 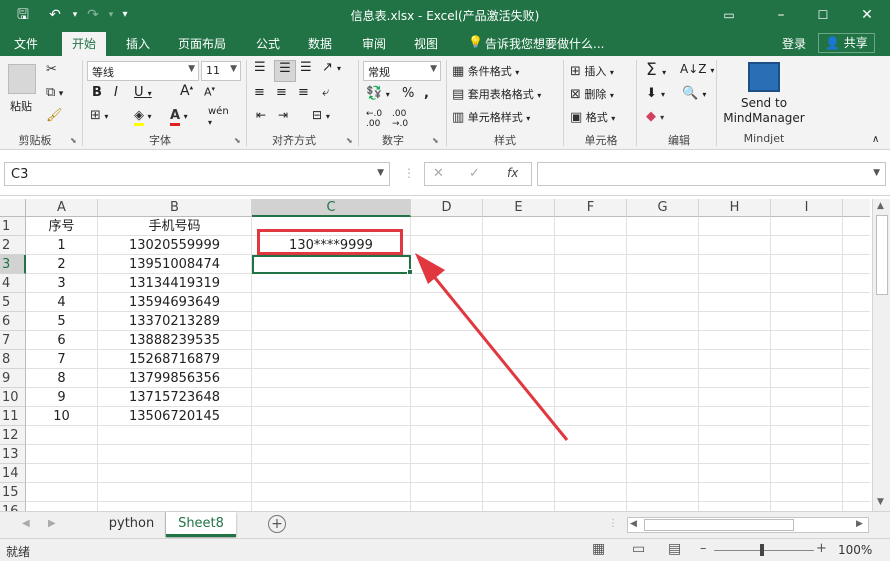 I want to click on page-break-icon: ▤, so click(x=674, y=549).